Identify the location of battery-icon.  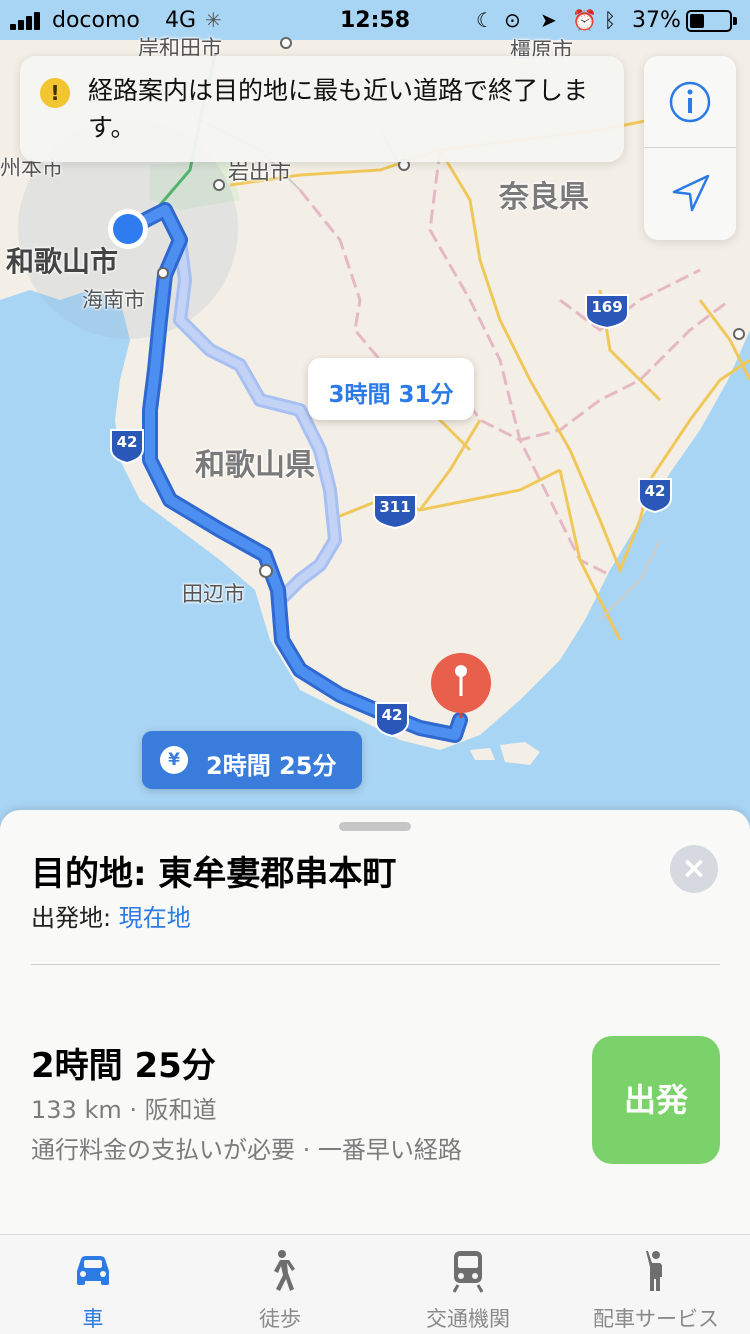
(709, 21).